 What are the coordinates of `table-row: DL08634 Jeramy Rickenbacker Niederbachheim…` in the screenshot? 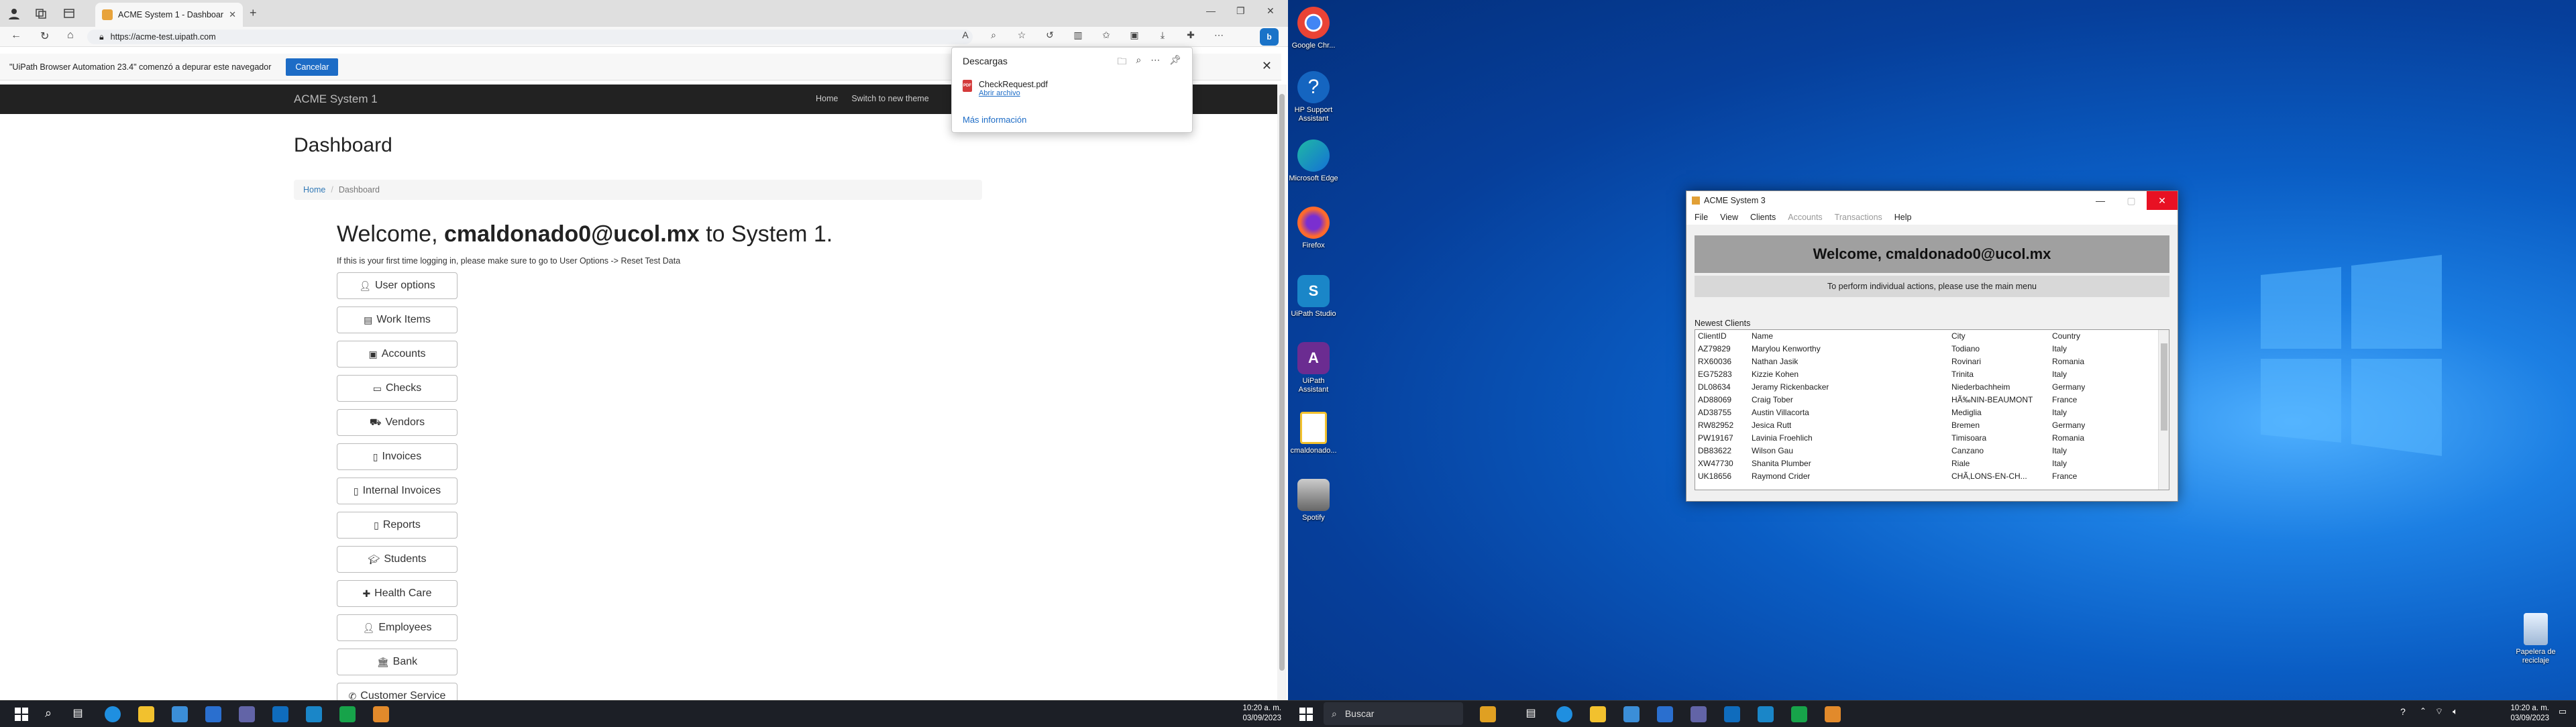 It's located at (1926, 387).